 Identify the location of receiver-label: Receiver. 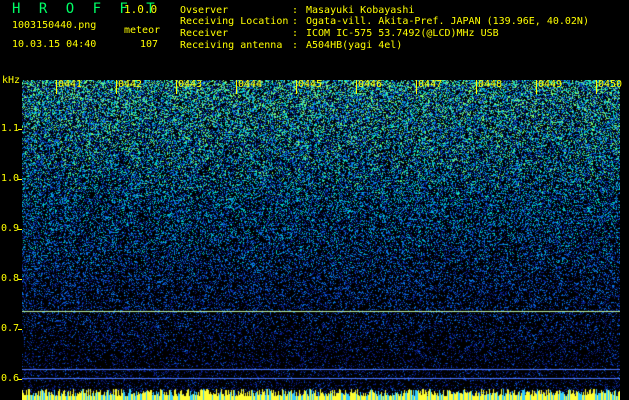
(204, 33).